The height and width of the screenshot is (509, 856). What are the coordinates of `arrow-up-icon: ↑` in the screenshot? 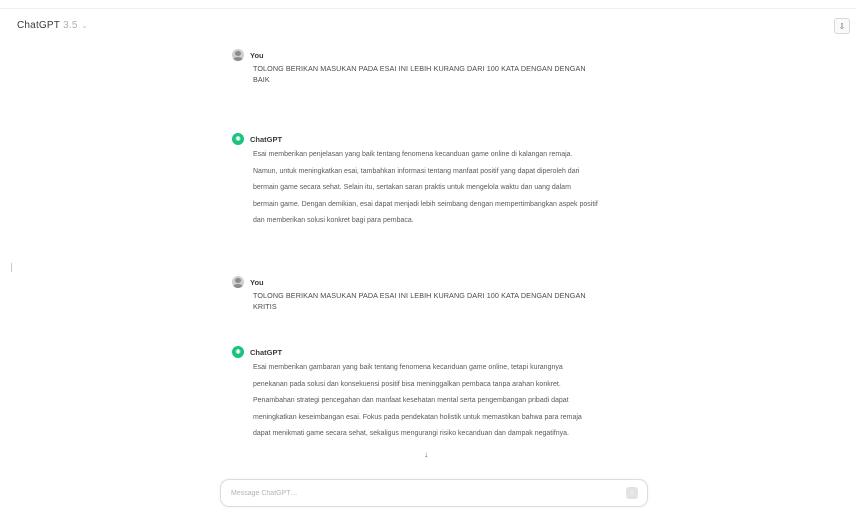 It's located at (632, 493).